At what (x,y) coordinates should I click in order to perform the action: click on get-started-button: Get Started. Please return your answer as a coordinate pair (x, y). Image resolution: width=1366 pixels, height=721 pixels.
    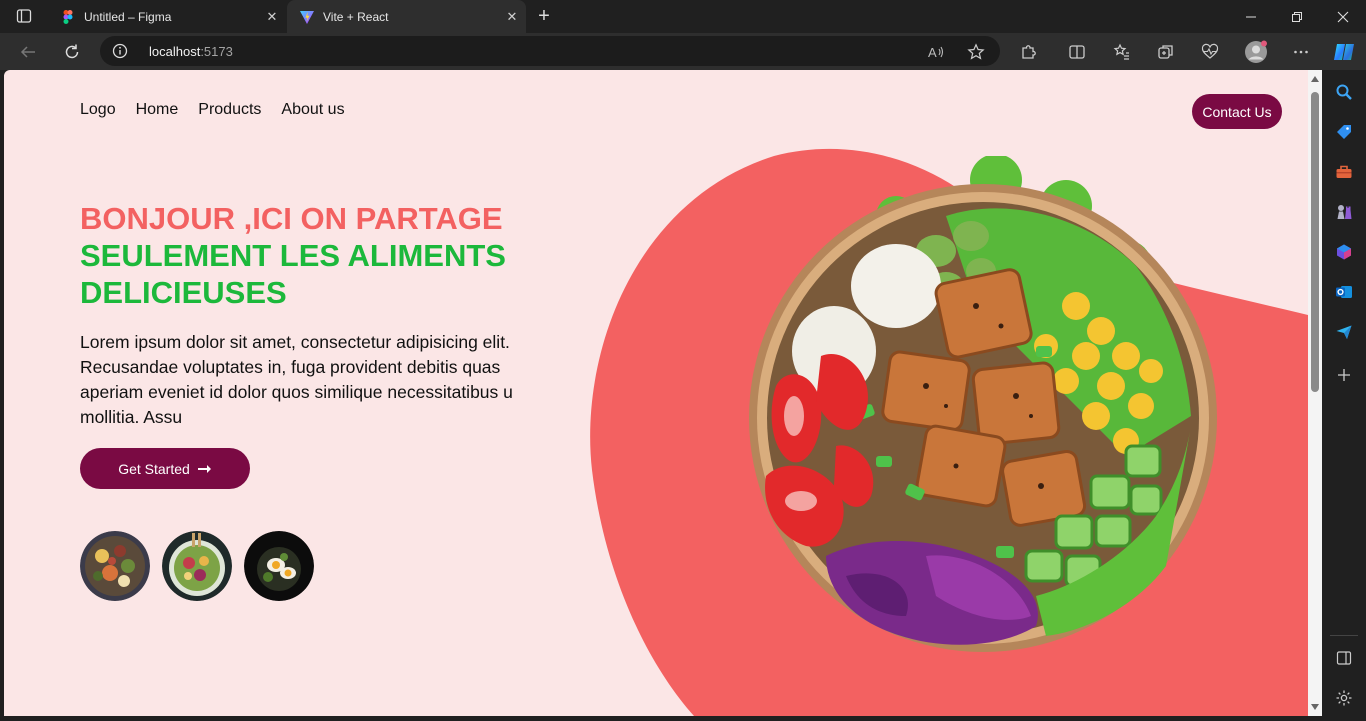
    Looking at the image, I should click on (165, 468).